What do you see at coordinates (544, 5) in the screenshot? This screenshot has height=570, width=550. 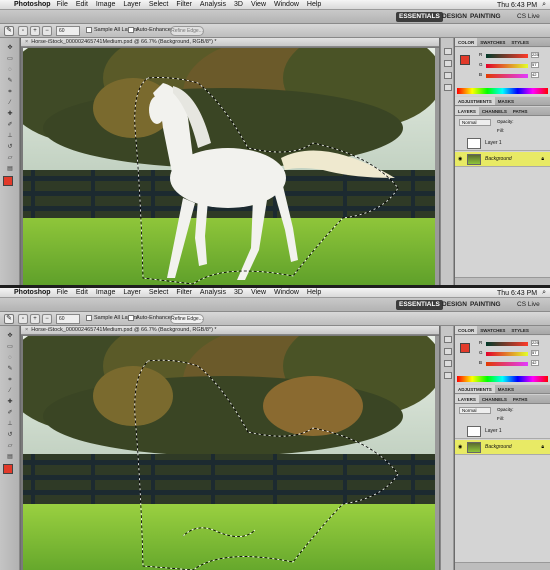 I see `magnifier-icon: ⌕` at bounding box center [544, 5].